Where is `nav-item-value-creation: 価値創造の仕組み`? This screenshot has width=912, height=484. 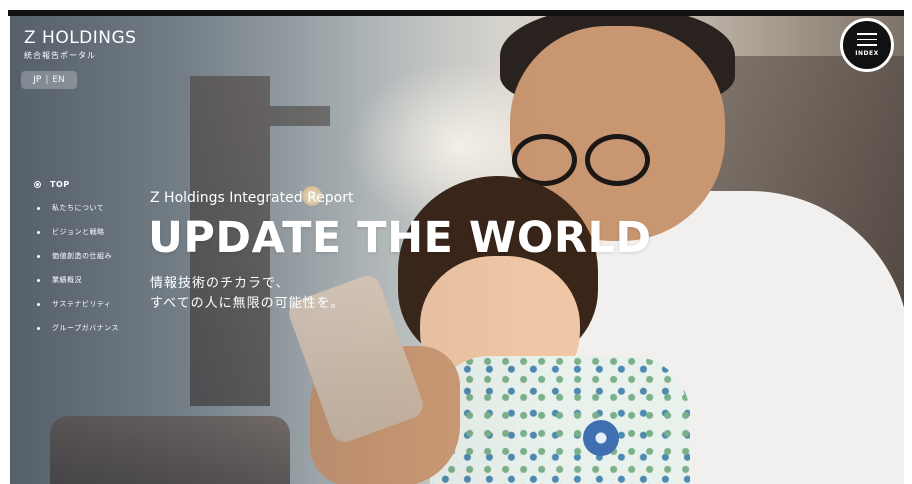
nav-item-value-creation: 価値創造の仕組み is located at coordinates (76, 256).